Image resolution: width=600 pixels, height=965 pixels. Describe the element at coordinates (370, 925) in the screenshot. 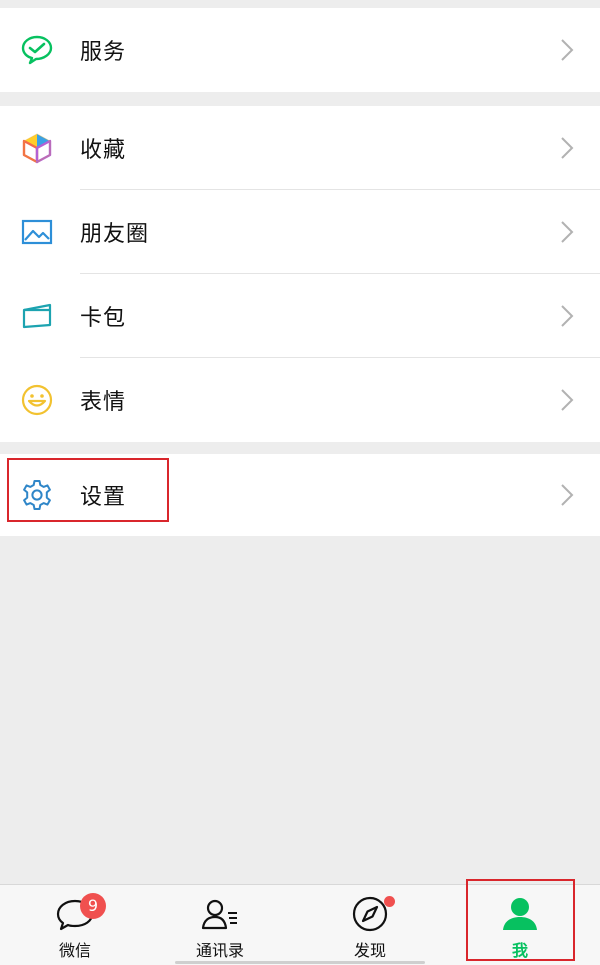

I see `tab-discover: 发现` at that location.